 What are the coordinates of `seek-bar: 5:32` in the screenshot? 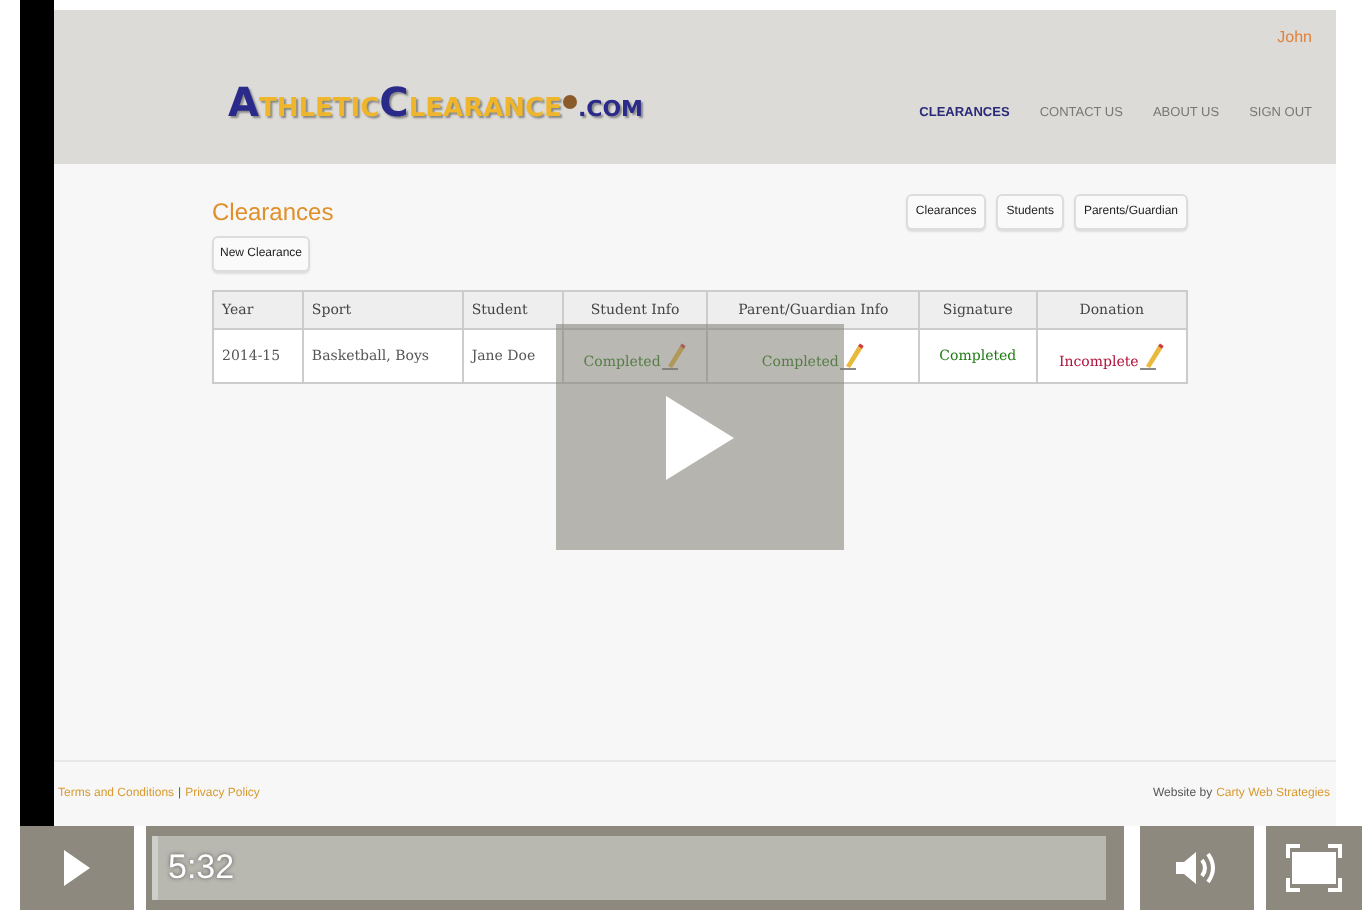 It's located at (635, 868).